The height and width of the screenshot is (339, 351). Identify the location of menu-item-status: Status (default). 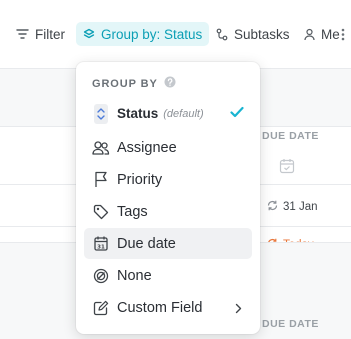
(168, 113).